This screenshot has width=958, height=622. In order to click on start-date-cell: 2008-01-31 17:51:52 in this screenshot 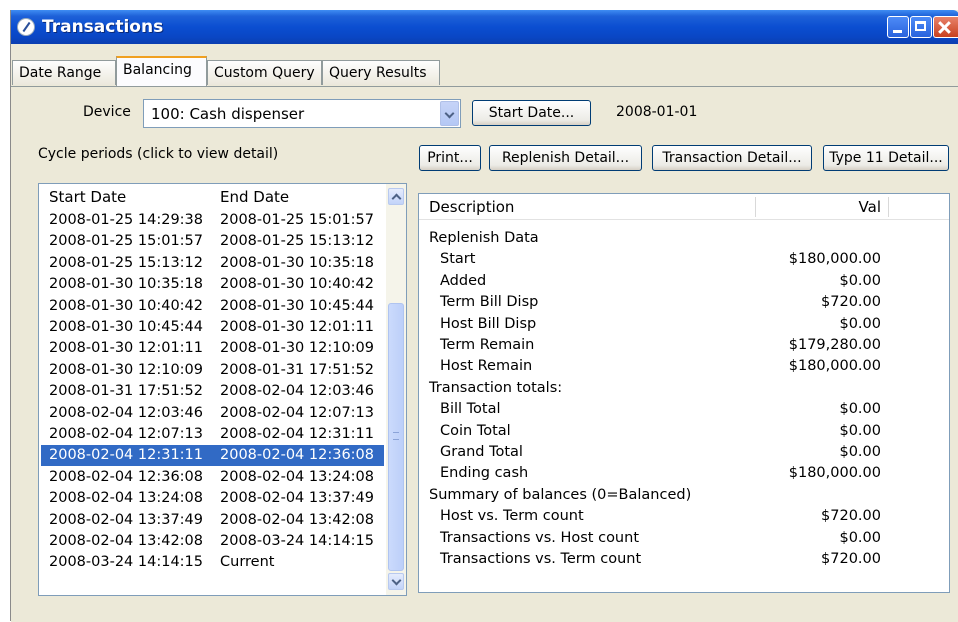, I will do `click(126, 391)`.